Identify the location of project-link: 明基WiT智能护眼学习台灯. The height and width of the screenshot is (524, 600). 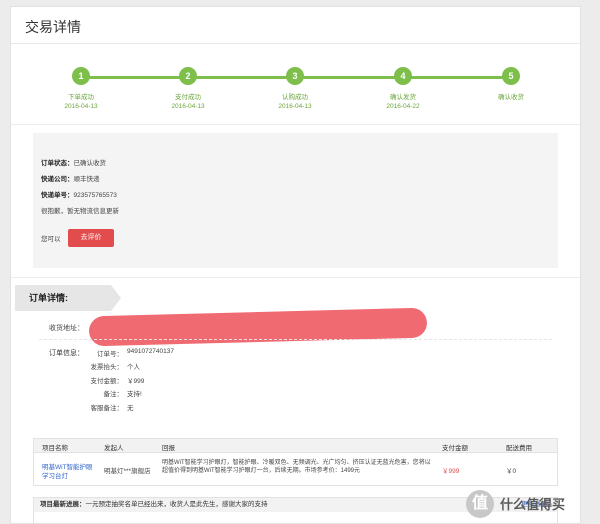
(70, 472).